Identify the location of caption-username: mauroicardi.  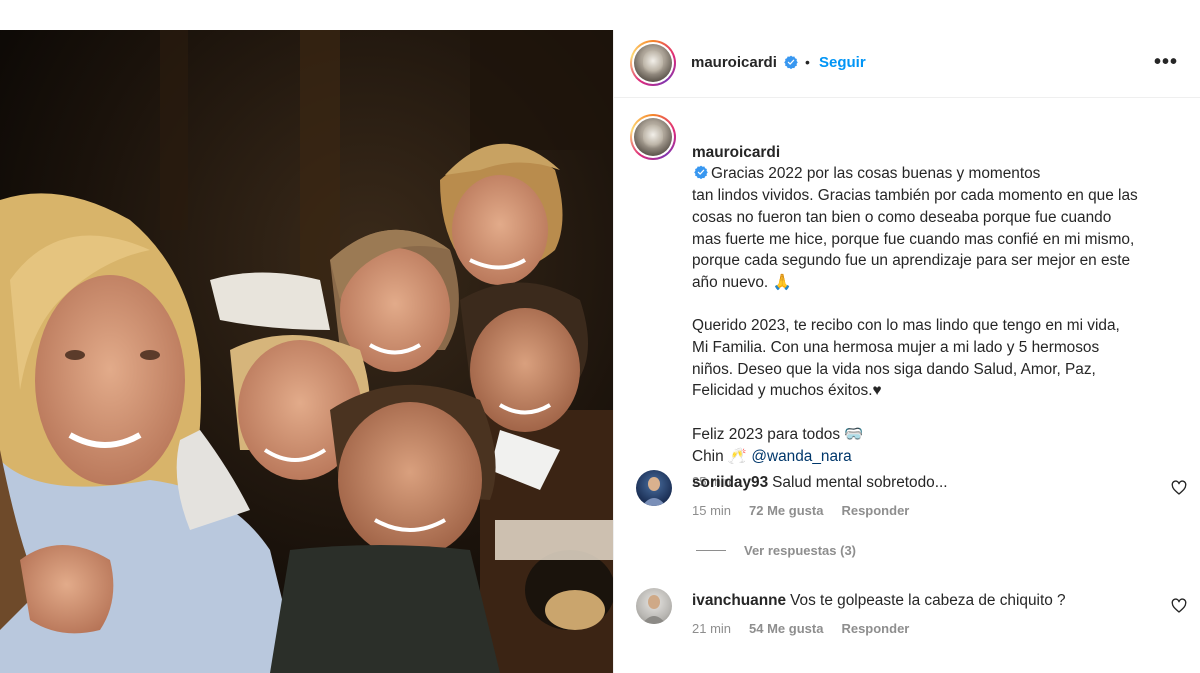
(736, 152).